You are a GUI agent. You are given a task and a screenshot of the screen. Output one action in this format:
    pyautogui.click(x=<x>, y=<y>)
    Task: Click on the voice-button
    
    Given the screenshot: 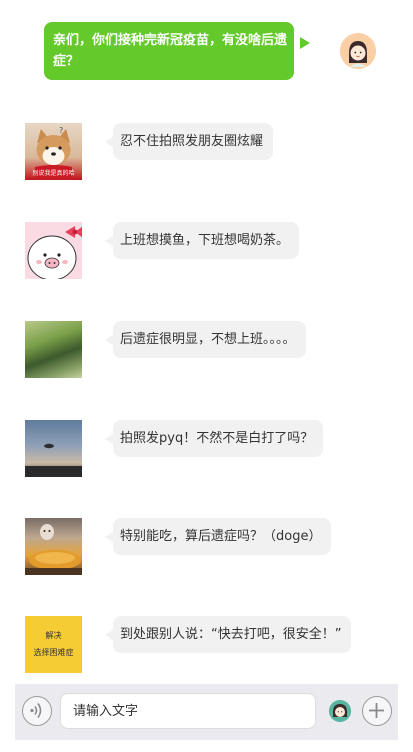 What is the action you would take?
    pyautogui.click(x=37, y=711)
    